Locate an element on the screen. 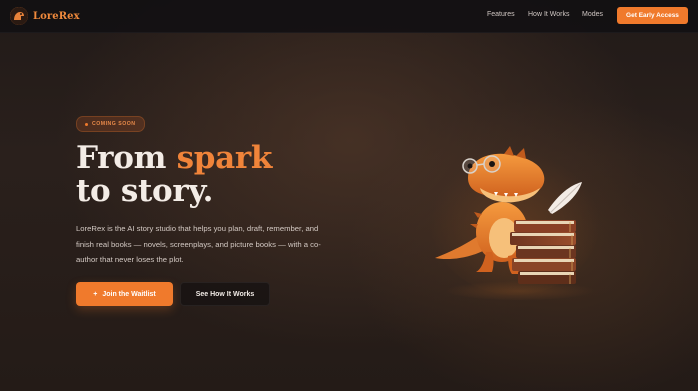 The width and height of the screenshot is (698, 391). join-waitlist-button: + Join the Waitlist is located at coordinates (124, 294).